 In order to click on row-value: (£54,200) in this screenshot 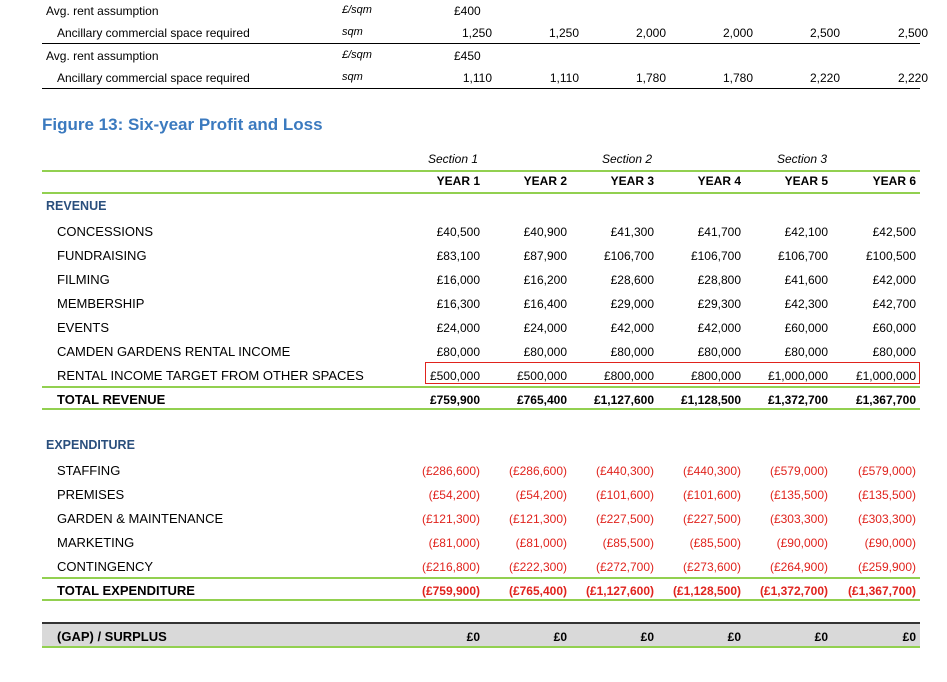, I will do `click(454, 495)`.